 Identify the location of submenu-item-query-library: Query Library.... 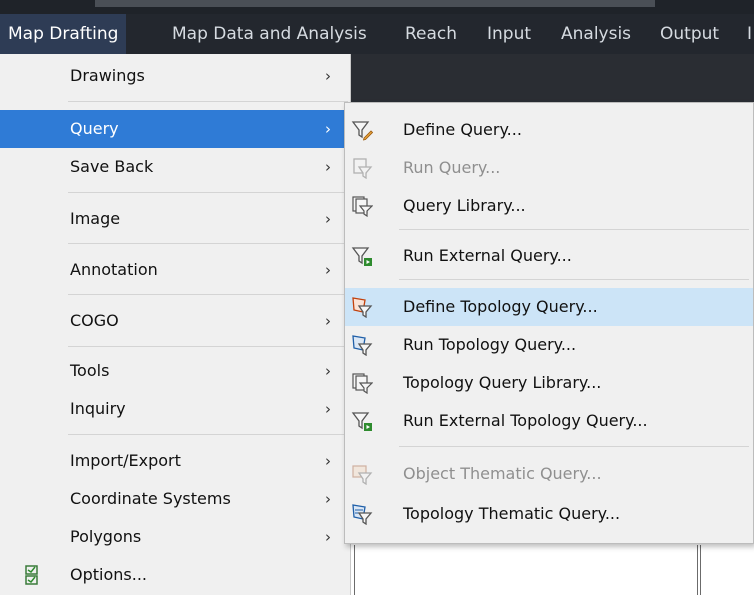
(549, 206).